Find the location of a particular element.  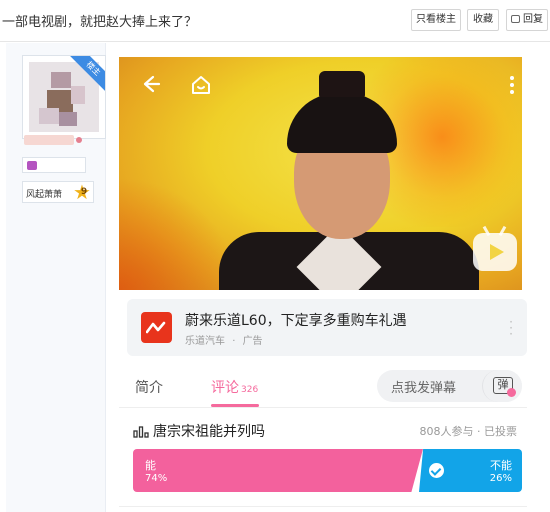

ad-banner: 蔚来乐道L60，下定享多重购车礼遇 乐道汽车 · 广告 · · · is located at coordinates (327, 327).